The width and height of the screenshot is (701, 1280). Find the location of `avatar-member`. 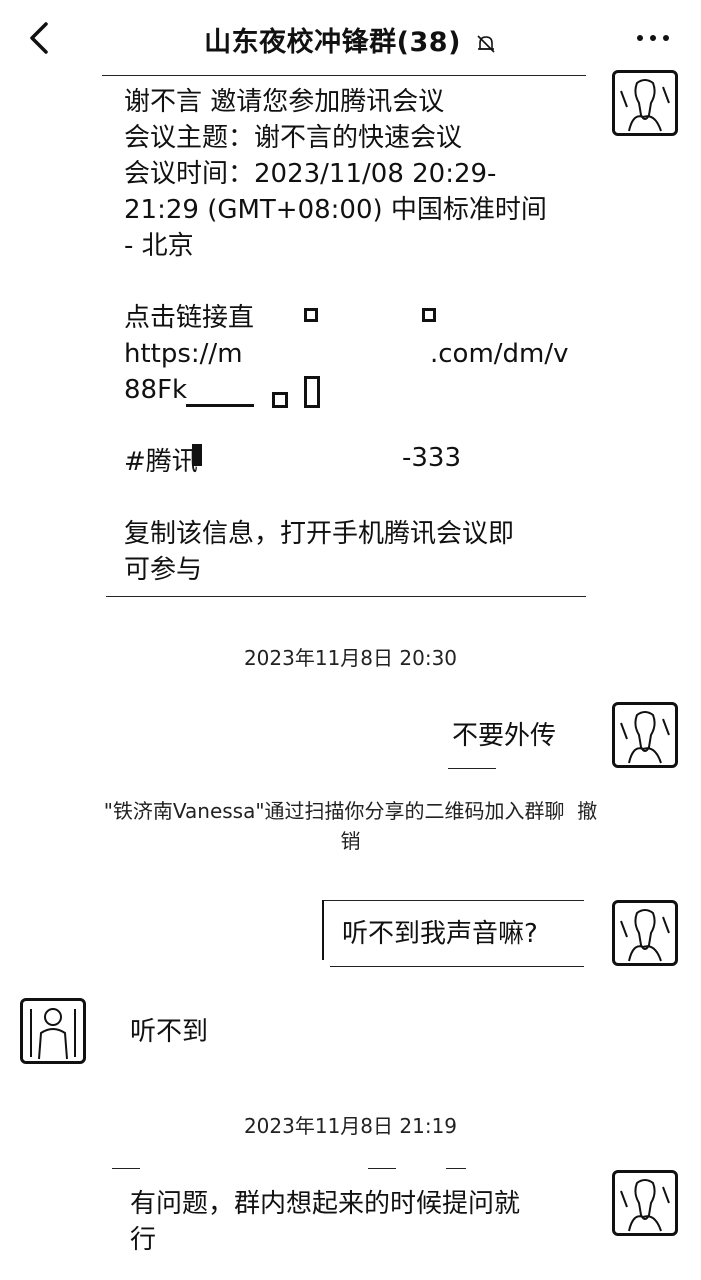

avatar-member is located at coordinates (53, 1031).